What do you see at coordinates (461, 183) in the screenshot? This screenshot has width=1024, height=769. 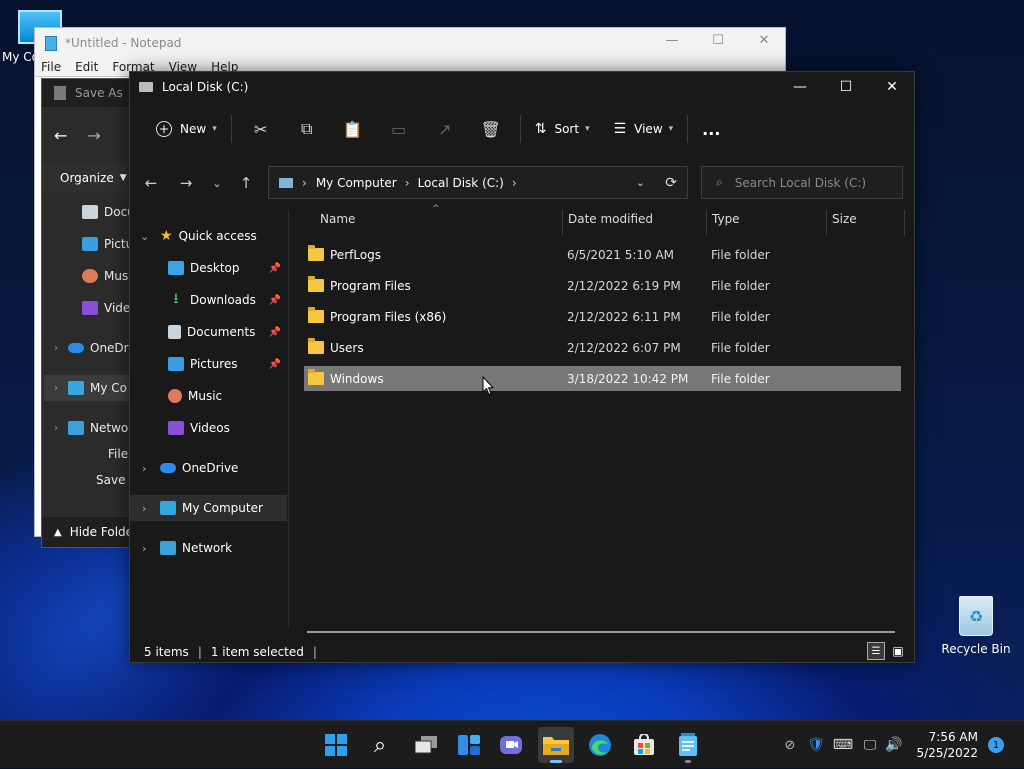 I see `breadcrumb-local-disk: Local Disk (C:)` at bounding box center [461, 183].